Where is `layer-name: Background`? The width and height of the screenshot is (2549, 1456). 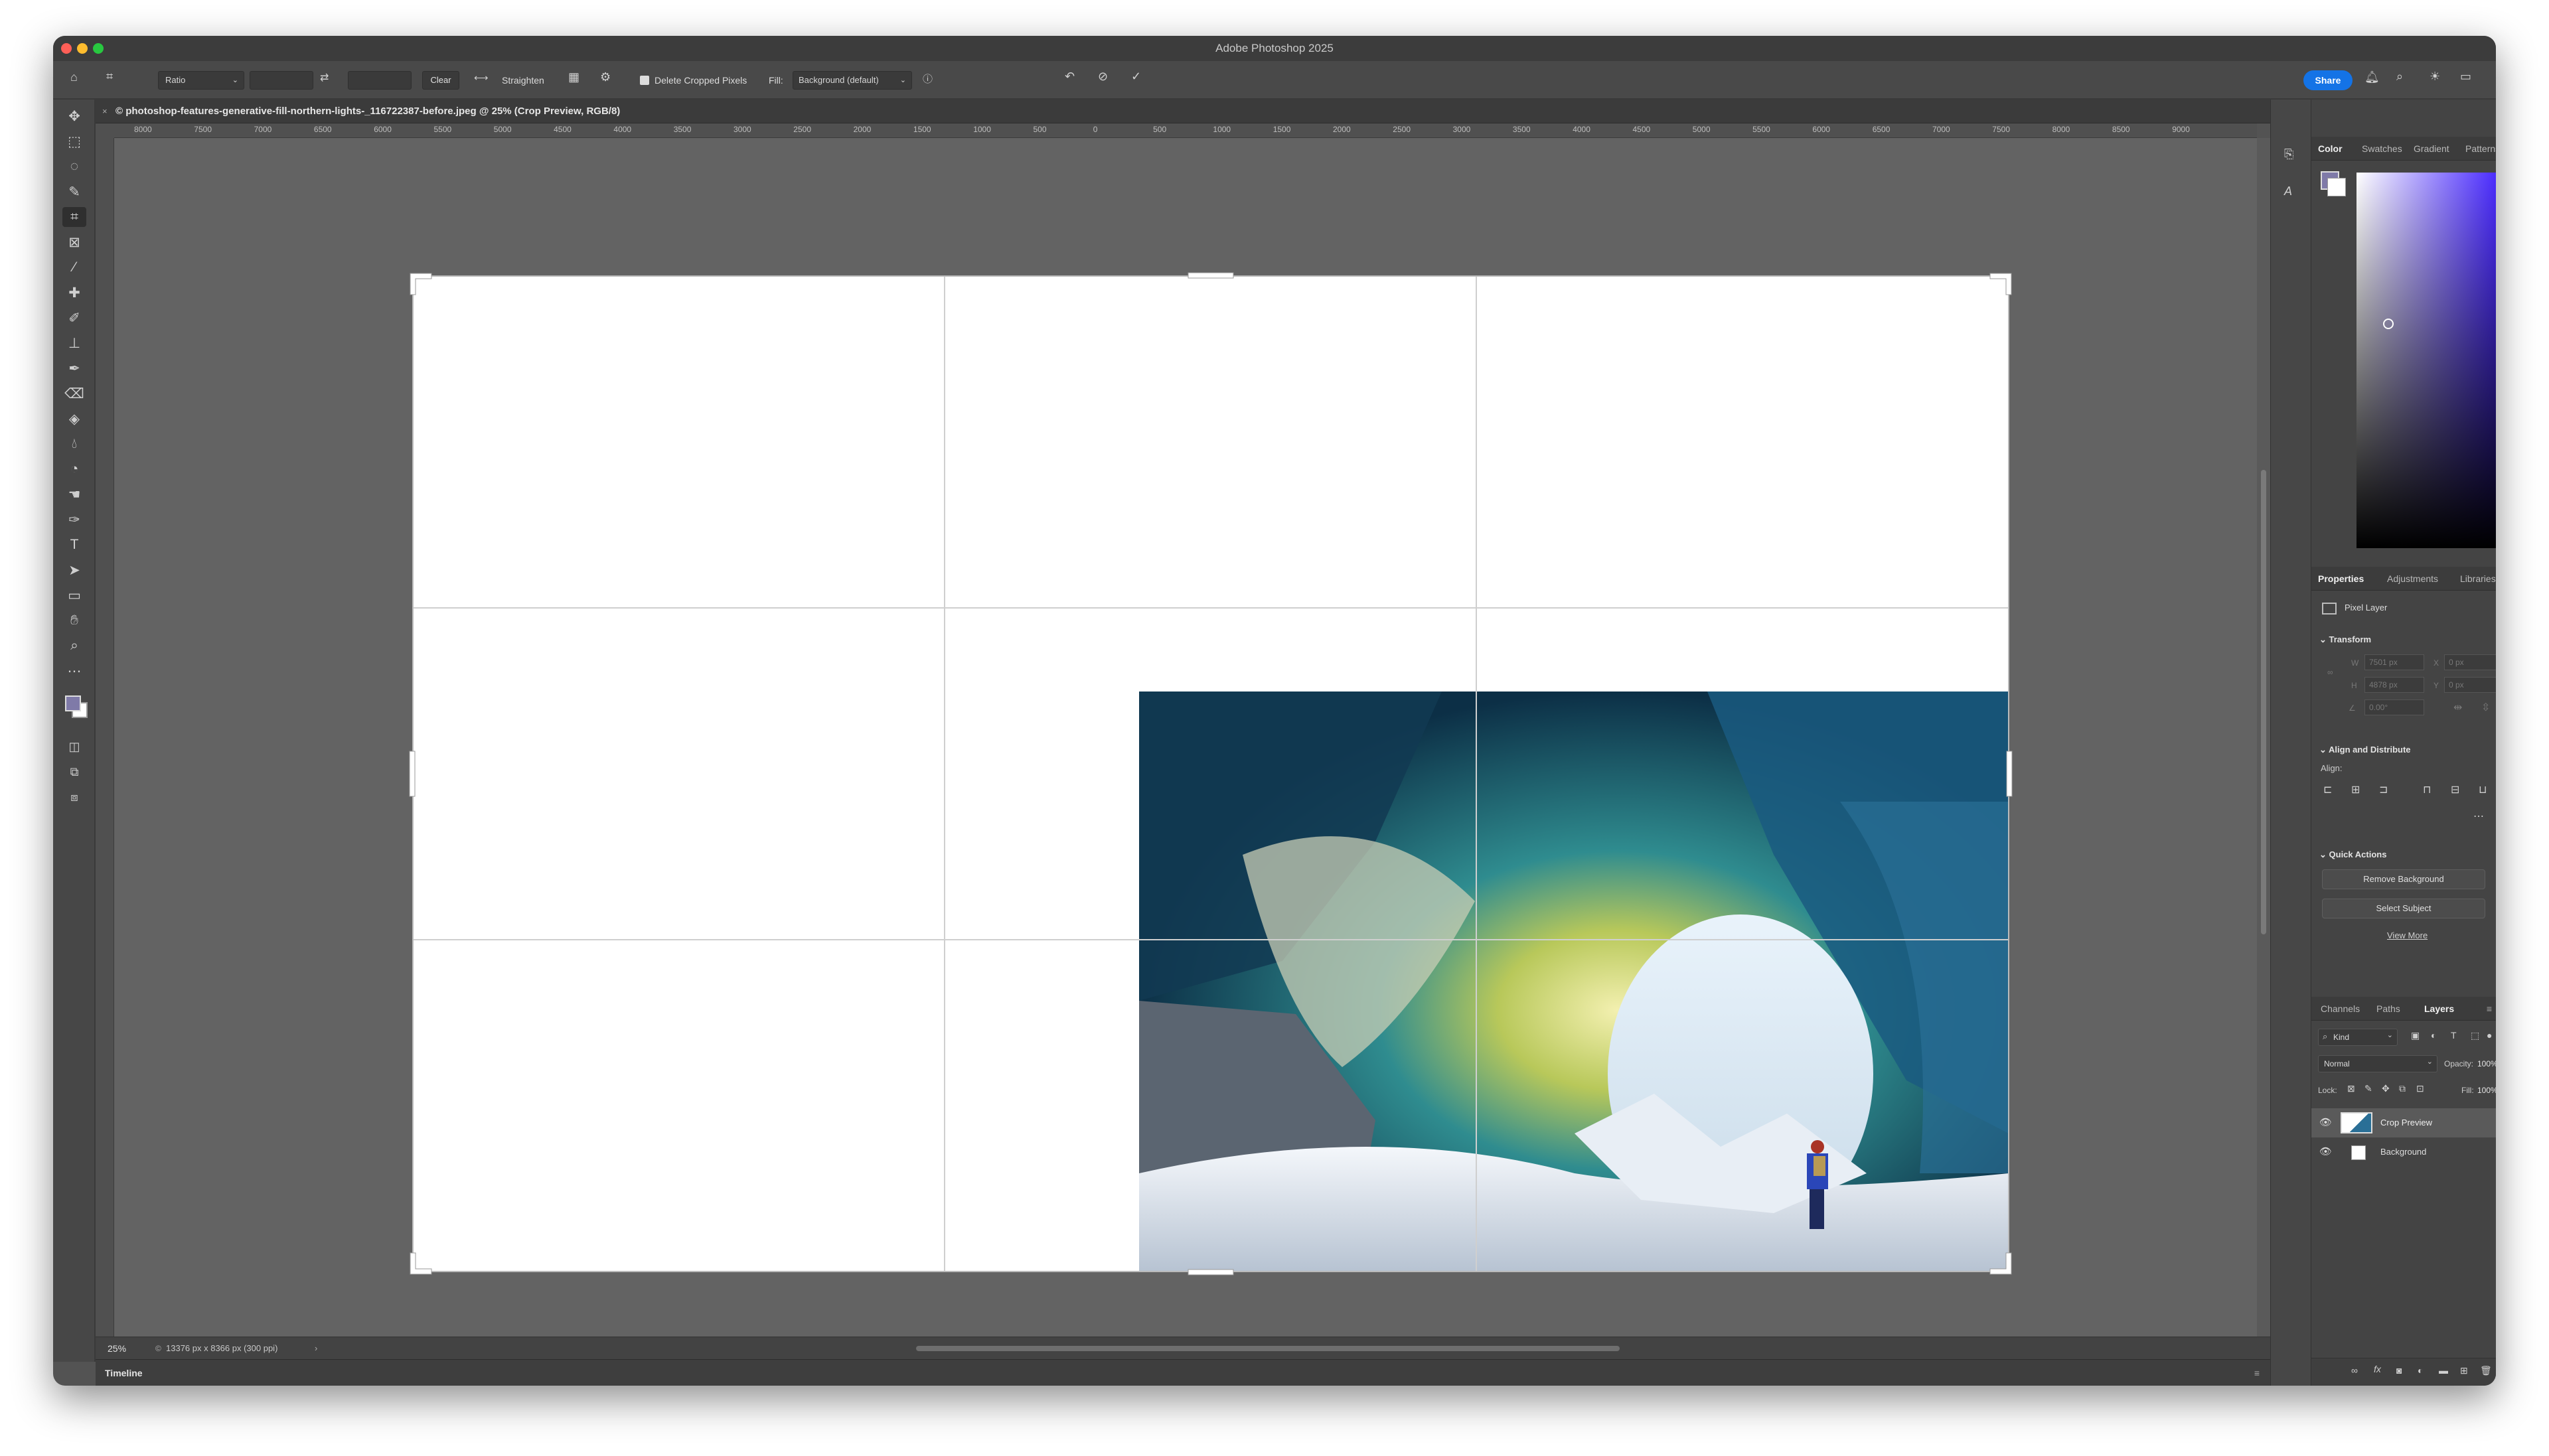
layer-name: Background is located at coordinates (2403, 1152).